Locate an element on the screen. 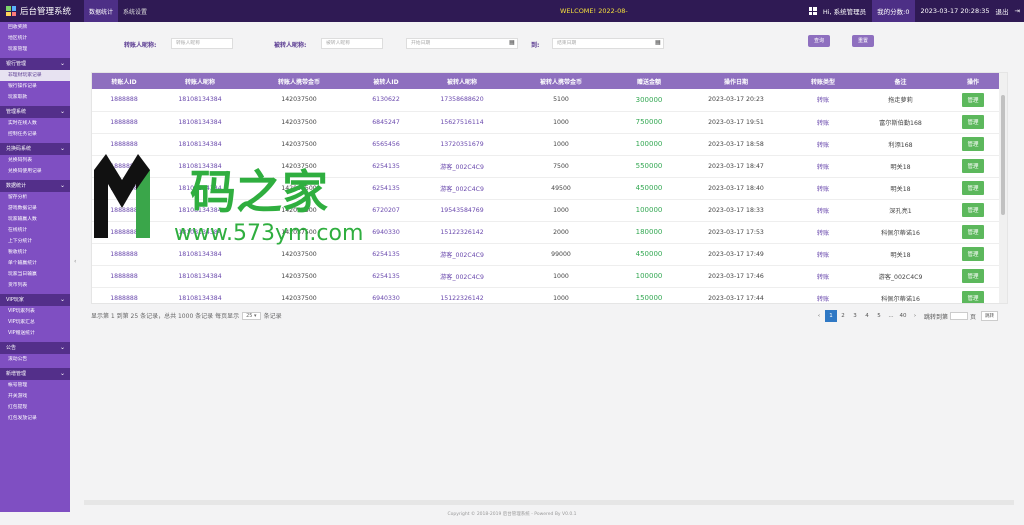 This screenshot has height=525, width=1024. sidebar-item: 玩家管理 is located at coordinates (35, 49).